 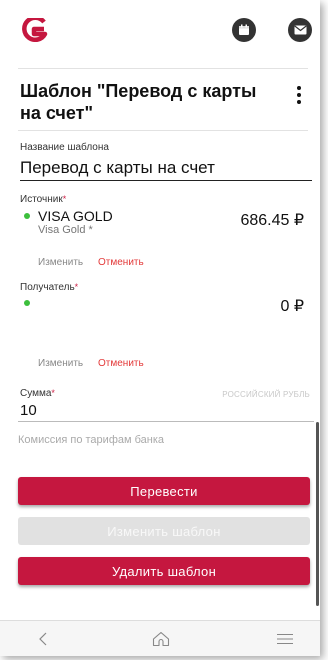 I want to click on recipient-cancel-link: Отменить, so click(x=121, y=363).